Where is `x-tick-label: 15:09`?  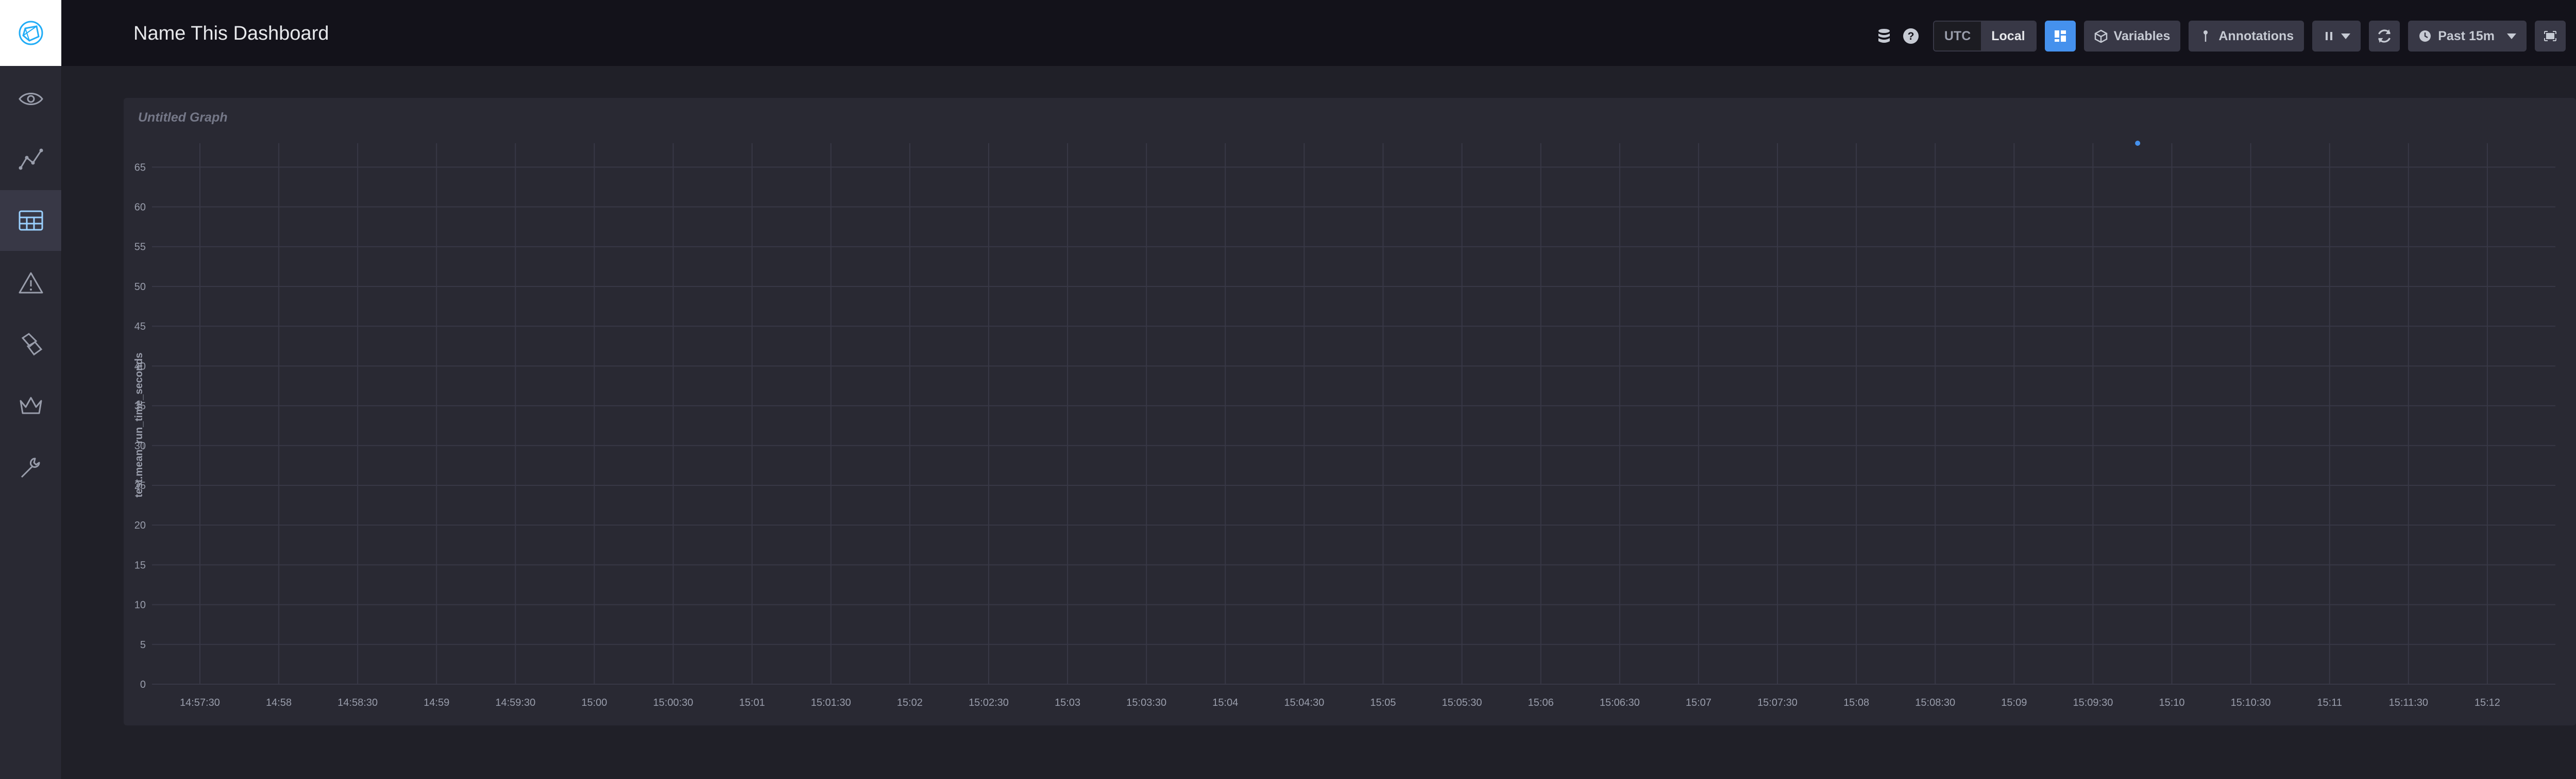
x-tick-label: 15:09 is located at coordinates (2014, 702).